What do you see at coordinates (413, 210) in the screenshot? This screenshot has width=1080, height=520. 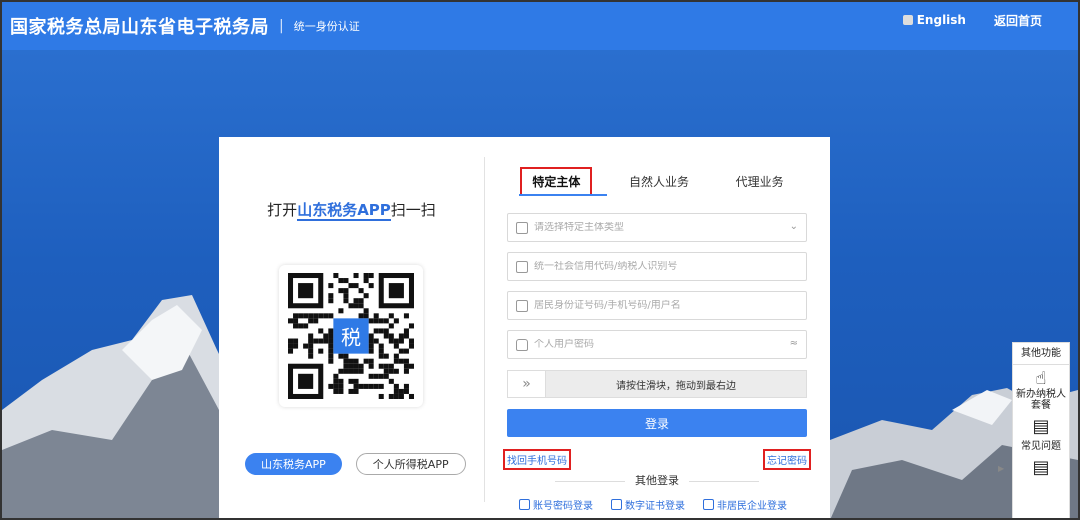 I see `scan-suffix: 扫一扫` at bounding box center [413, 210].